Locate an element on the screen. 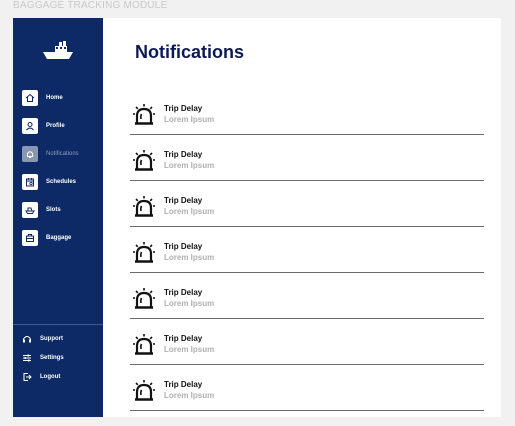  sidebar-divider is located at coordinates (58, 324).